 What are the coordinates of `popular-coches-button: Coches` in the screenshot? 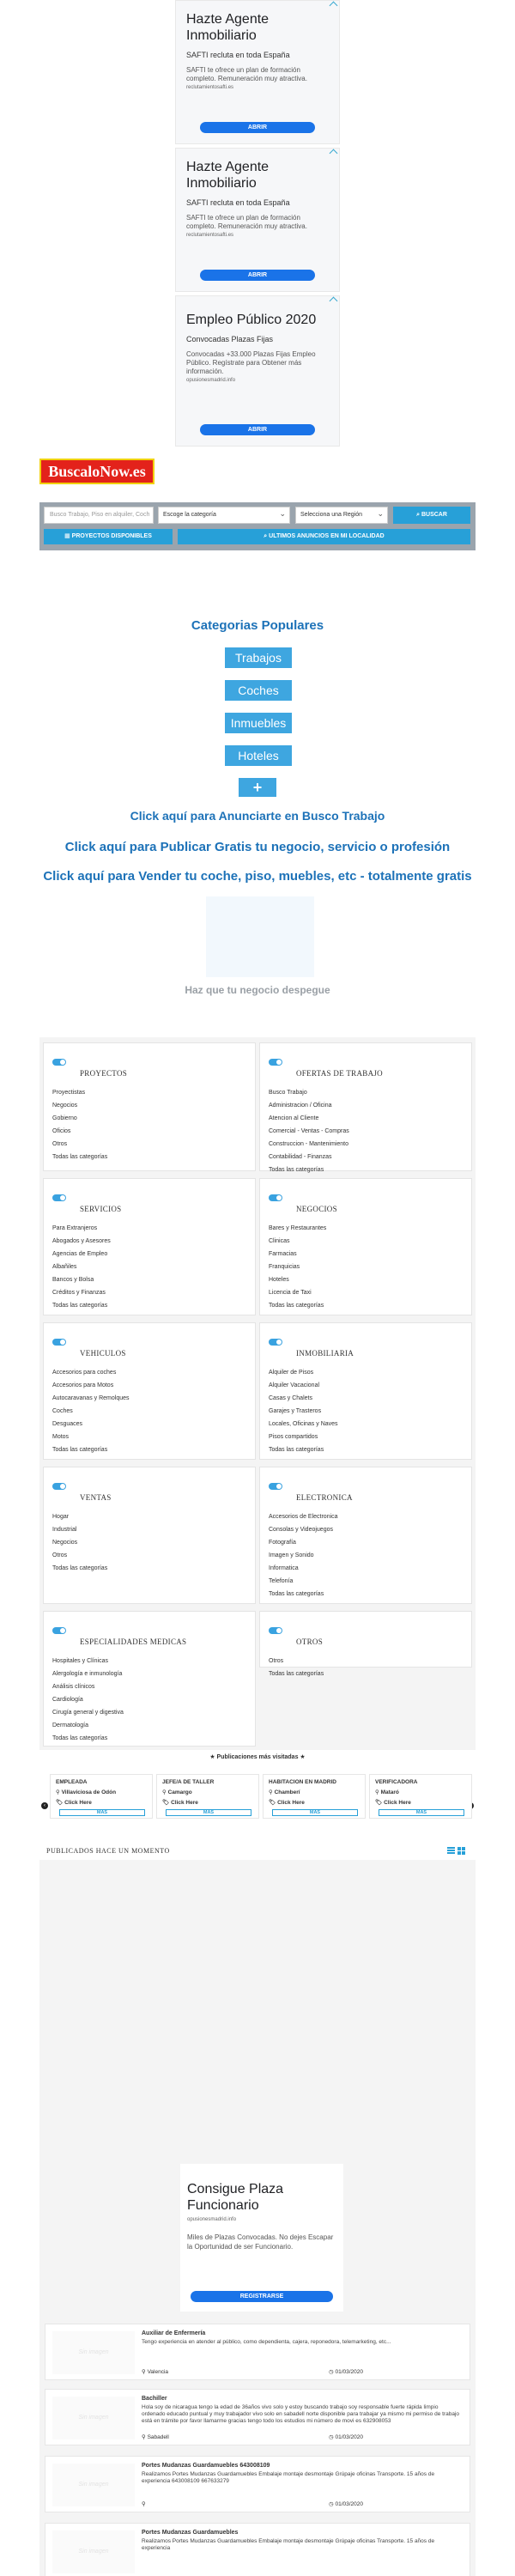 It's located at (258, 691).